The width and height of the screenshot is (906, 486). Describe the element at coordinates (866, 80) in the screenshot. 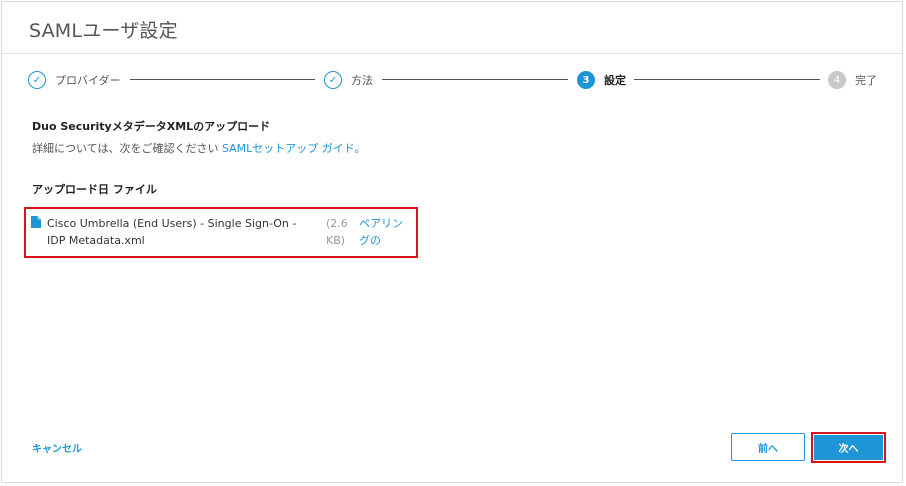

I see `step-label: 完了` at that location.